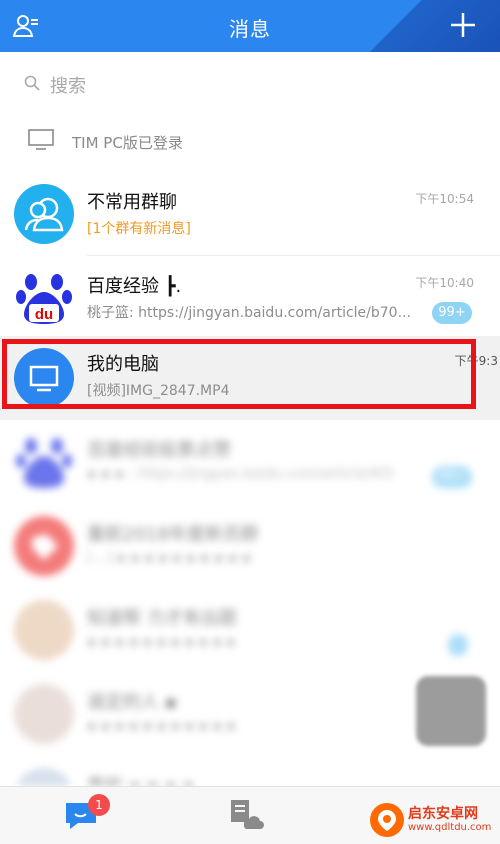 Image resolution: width=500 pixels, height=844 pixels. Describe the element at coordinates (132, 702) in the screenshot. I see `chat-name: 滋定的人 ▪` at that location.